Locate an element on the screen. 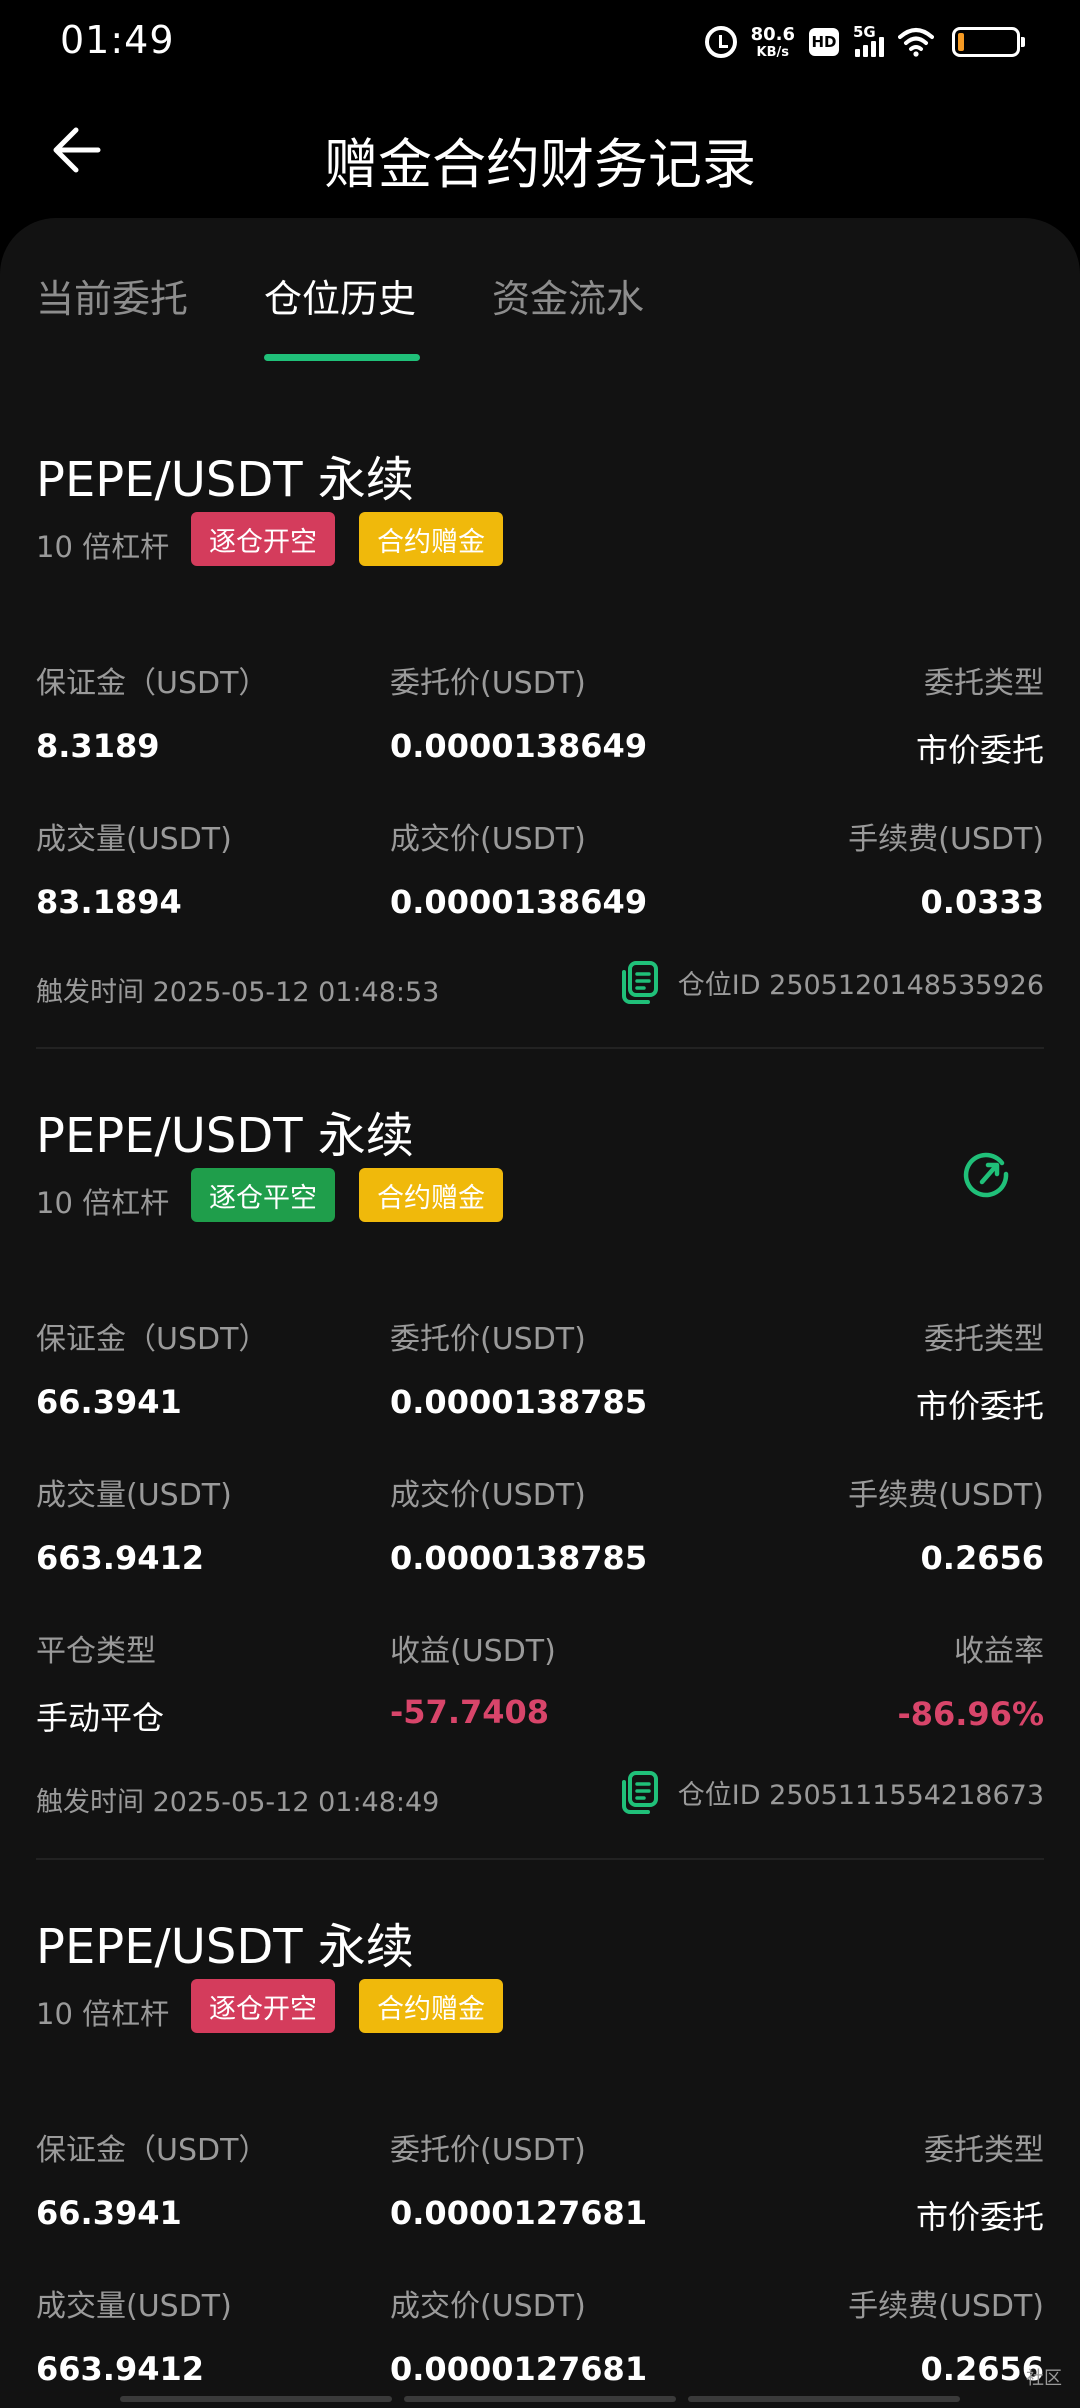 The height and width of the screenshot is (2408, 1080). tab-active-indicator is located at coordinates (342, 357).